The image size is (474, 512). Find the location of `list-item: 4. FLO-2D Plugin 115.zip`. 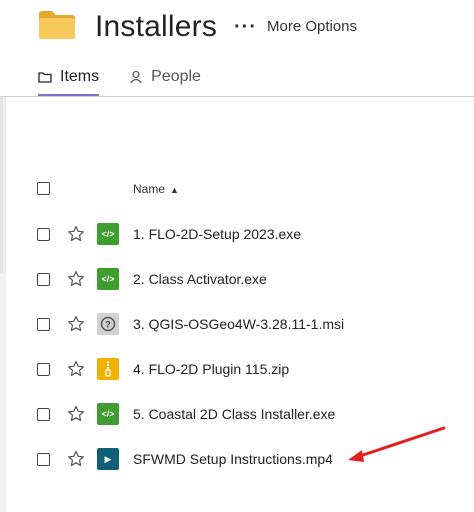

list-item: 4. FLO-2D Plugin 115.zip is located at coordinates (246, 370).